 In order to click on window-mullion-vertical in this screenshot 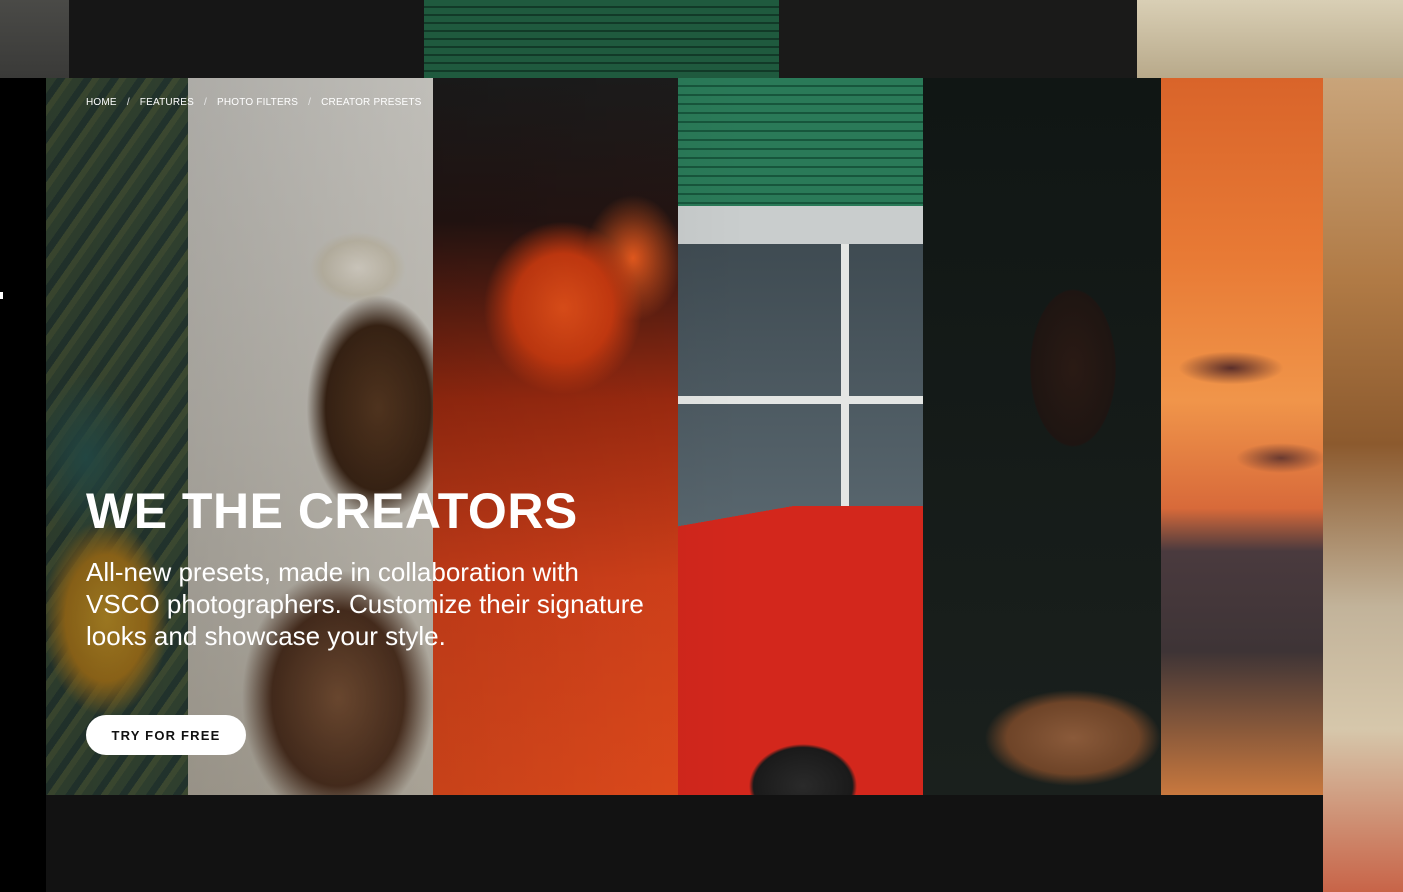, I will do `click(845, 394)`.